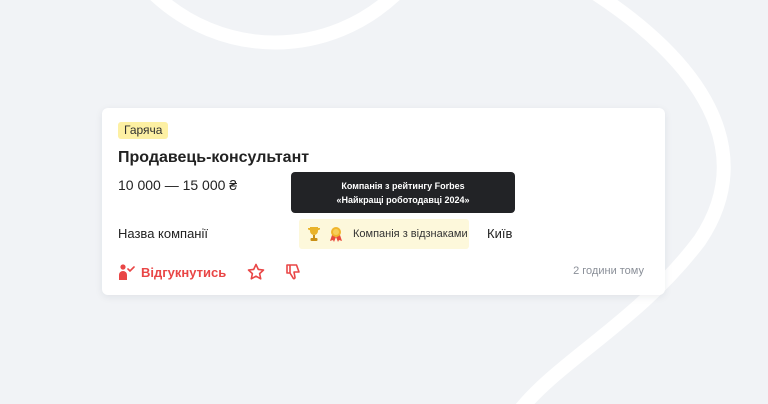 This screenshot has width=768, height=404. Describe the element at coordinates (336, 234) in the screenshot. I see `medal-icon` at that location.